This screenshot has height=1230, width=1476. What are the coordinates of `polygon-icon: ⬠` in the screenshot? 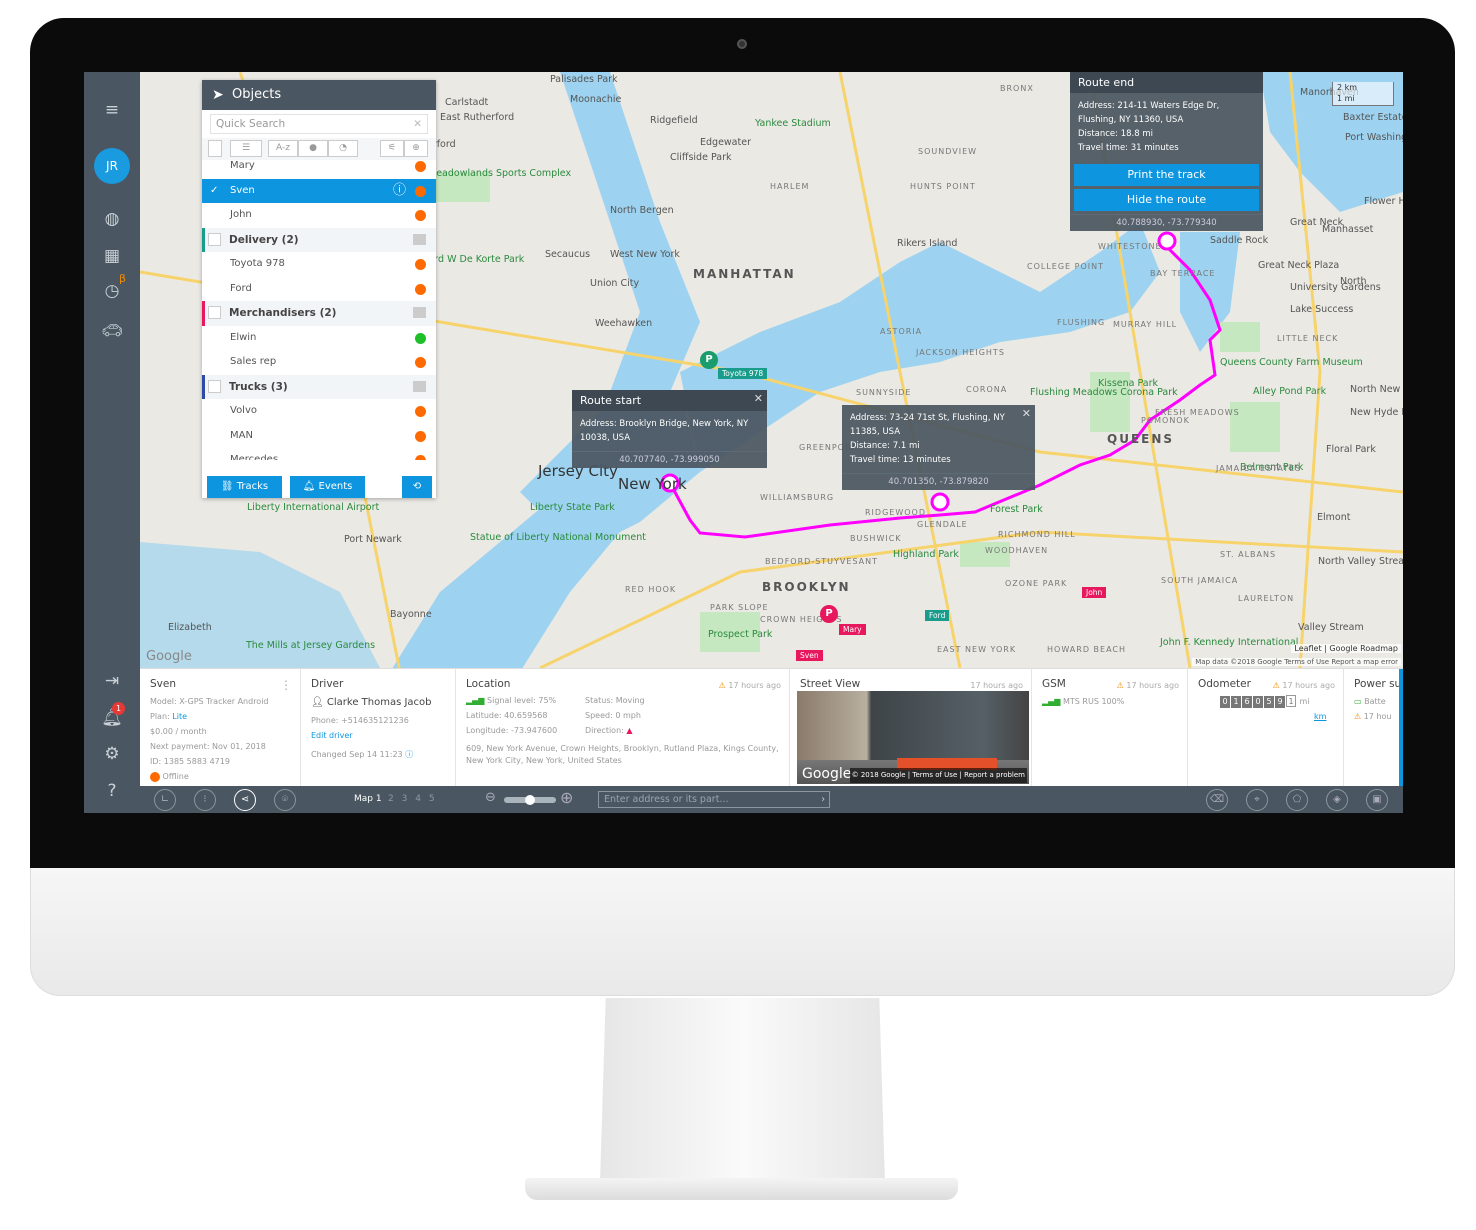 It's located at (1297, 800).